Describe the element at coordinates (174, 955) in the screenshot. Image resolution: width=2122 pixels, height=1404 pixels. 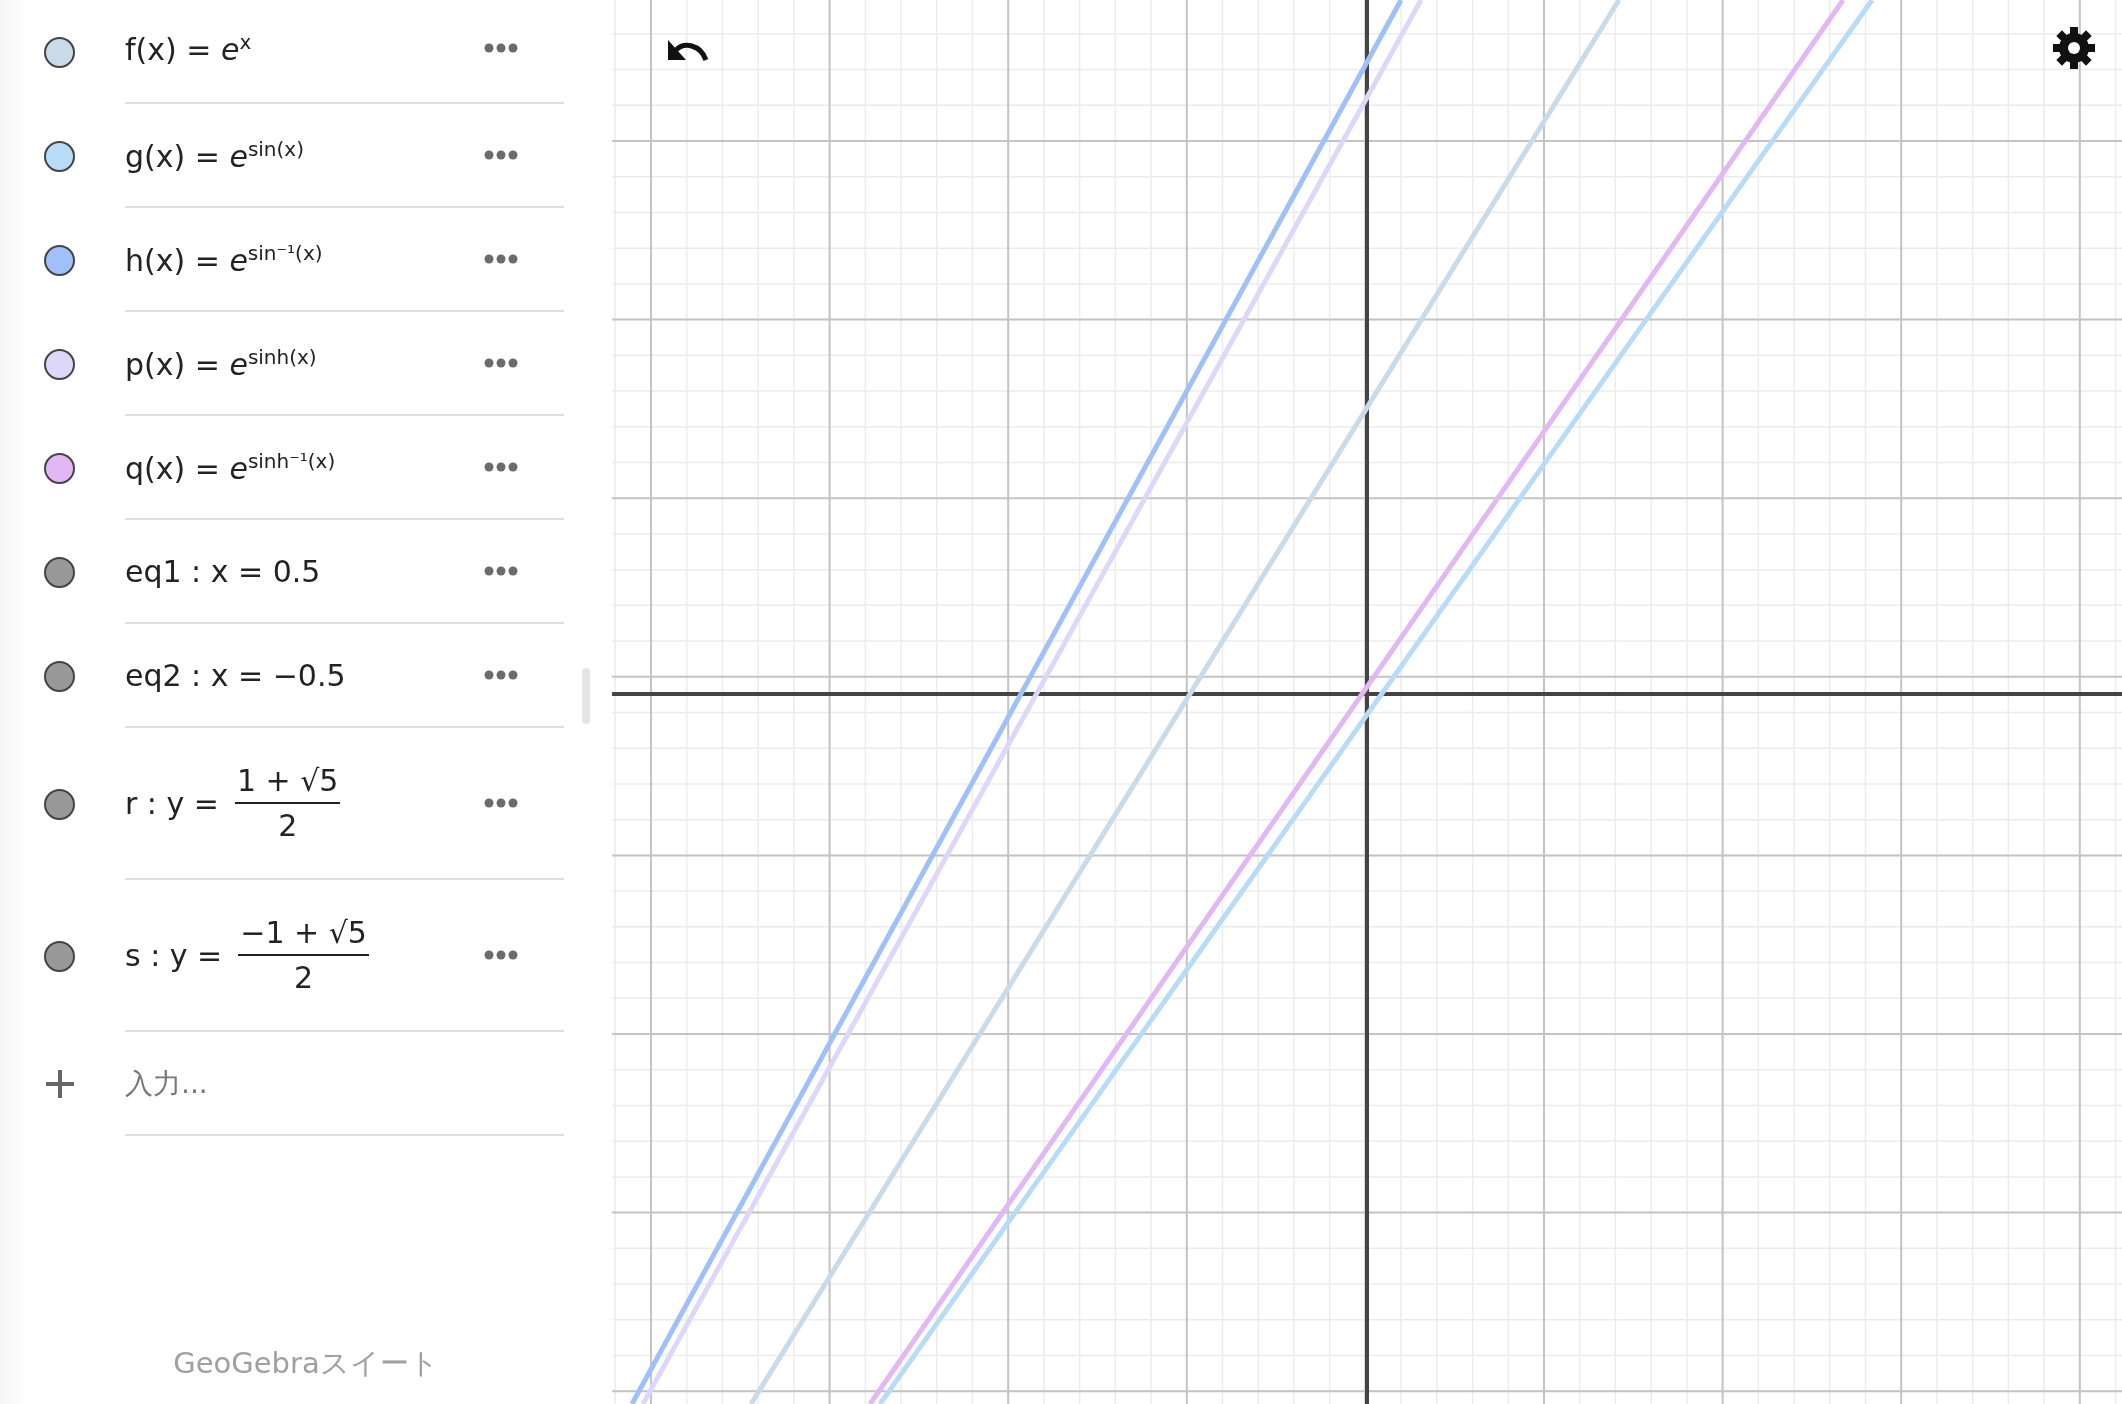
I see `algebra-expression: s : y =` at that location.